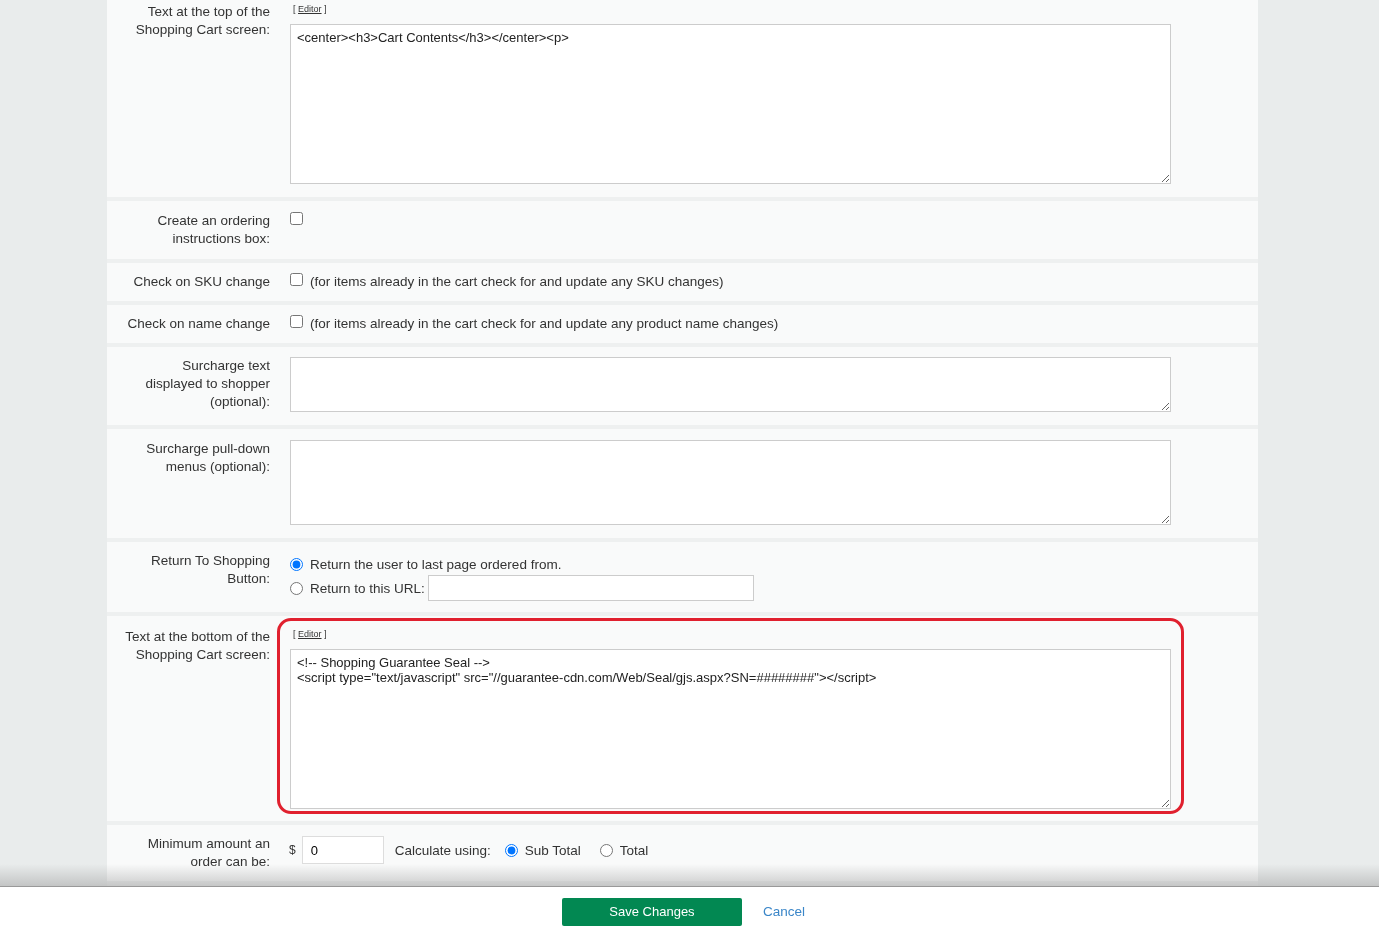 The height and width of the screenshot is (936, 1379). Describe the element at coordinates (342, 850) in the screenshot. I see `amount-field: 0` at that location.